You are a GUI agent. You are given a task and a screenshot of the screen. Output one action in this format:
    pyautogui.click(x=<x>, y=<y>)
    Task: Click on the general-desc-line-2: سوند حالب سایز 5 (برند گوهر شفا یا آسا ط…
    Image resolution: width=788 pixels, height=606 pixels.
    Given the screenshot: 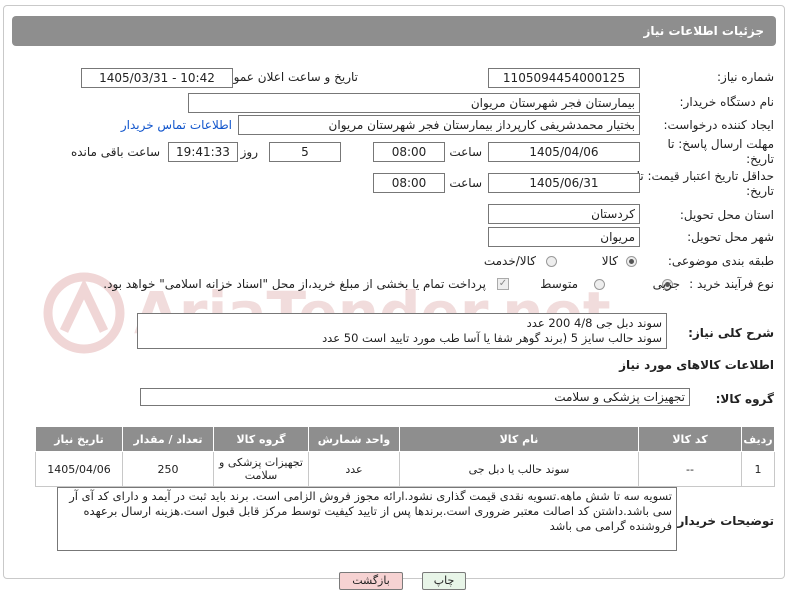 What is the action you would take?
    pyautogui.click(x=492, y=338)
    